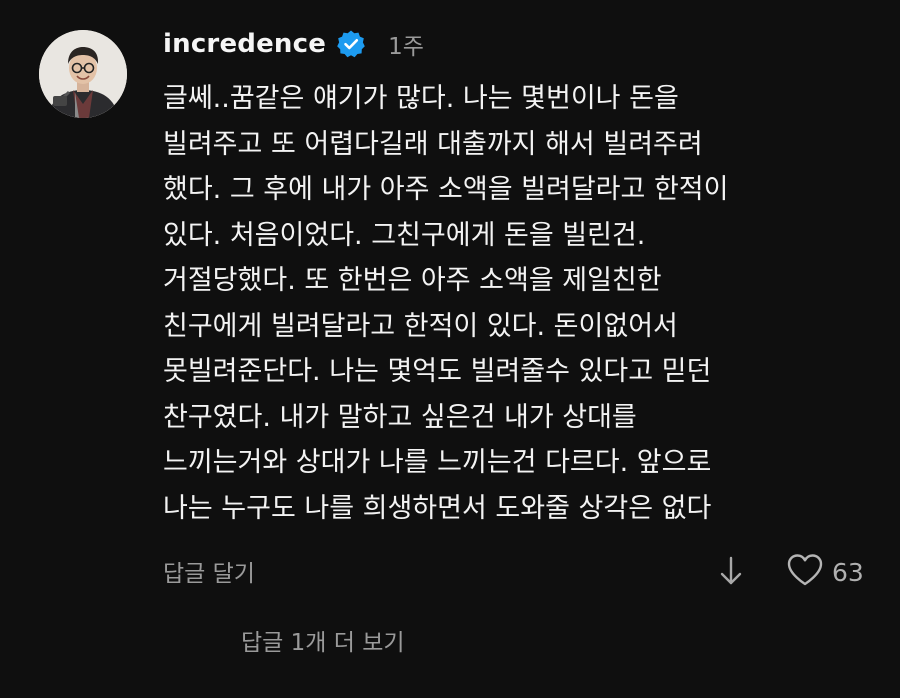 This screenshot has width=900, height=698. Describe the element at coordinates (518, 572) in the screenshot. I see `comment-actions: 답글 달기 63` at that location.